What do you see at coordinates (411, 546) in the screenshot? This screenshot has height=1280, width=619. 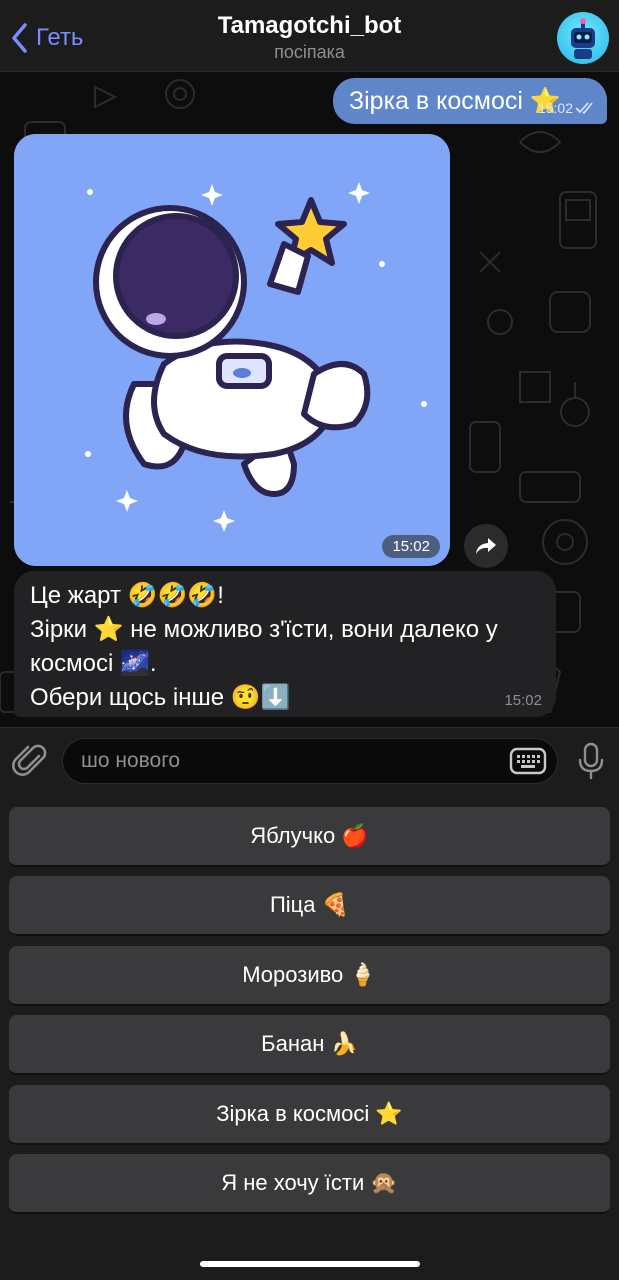 I see `photo-message-time: 15:02` at bounding box center [411, 546].